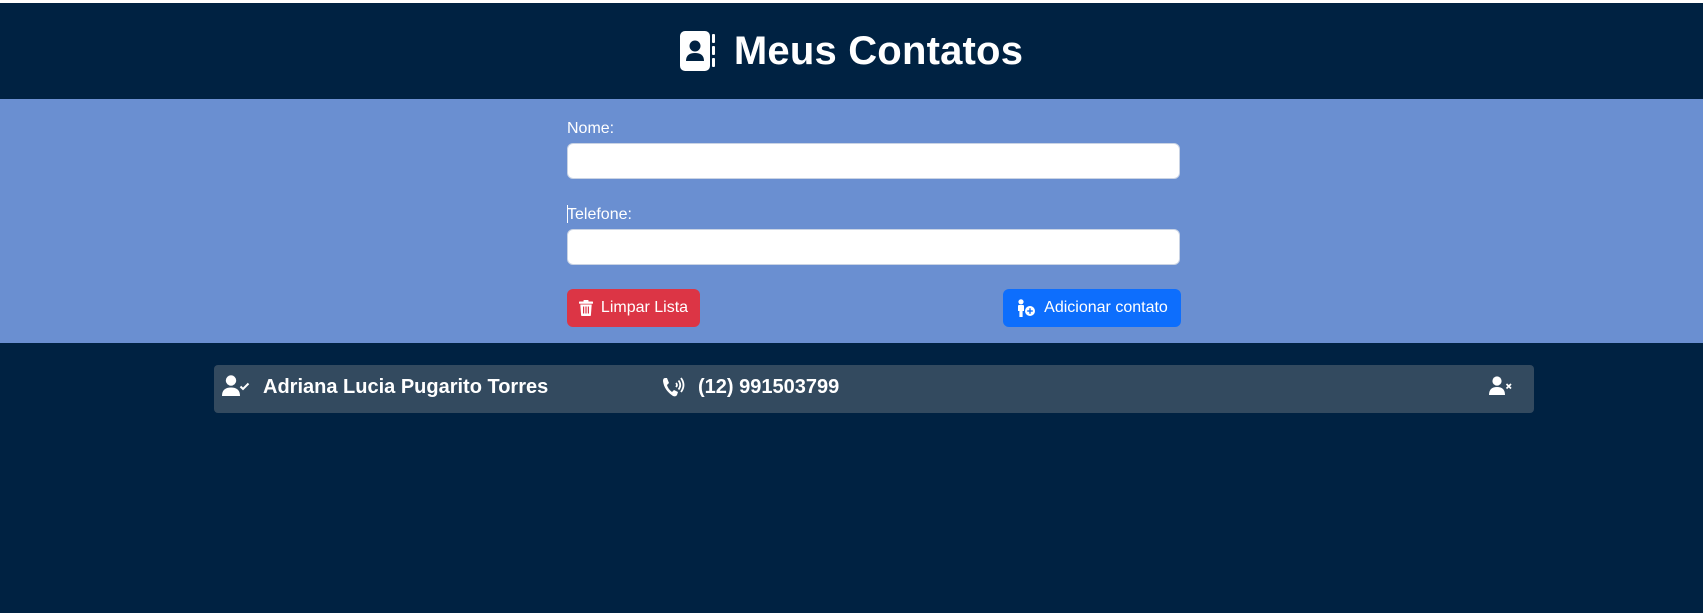 This screenshot has width=1703, height=613. Describe the element at coordinates (644, 307) in the screenshot. I see `clear-list-label: Limpar Lista` at that location.